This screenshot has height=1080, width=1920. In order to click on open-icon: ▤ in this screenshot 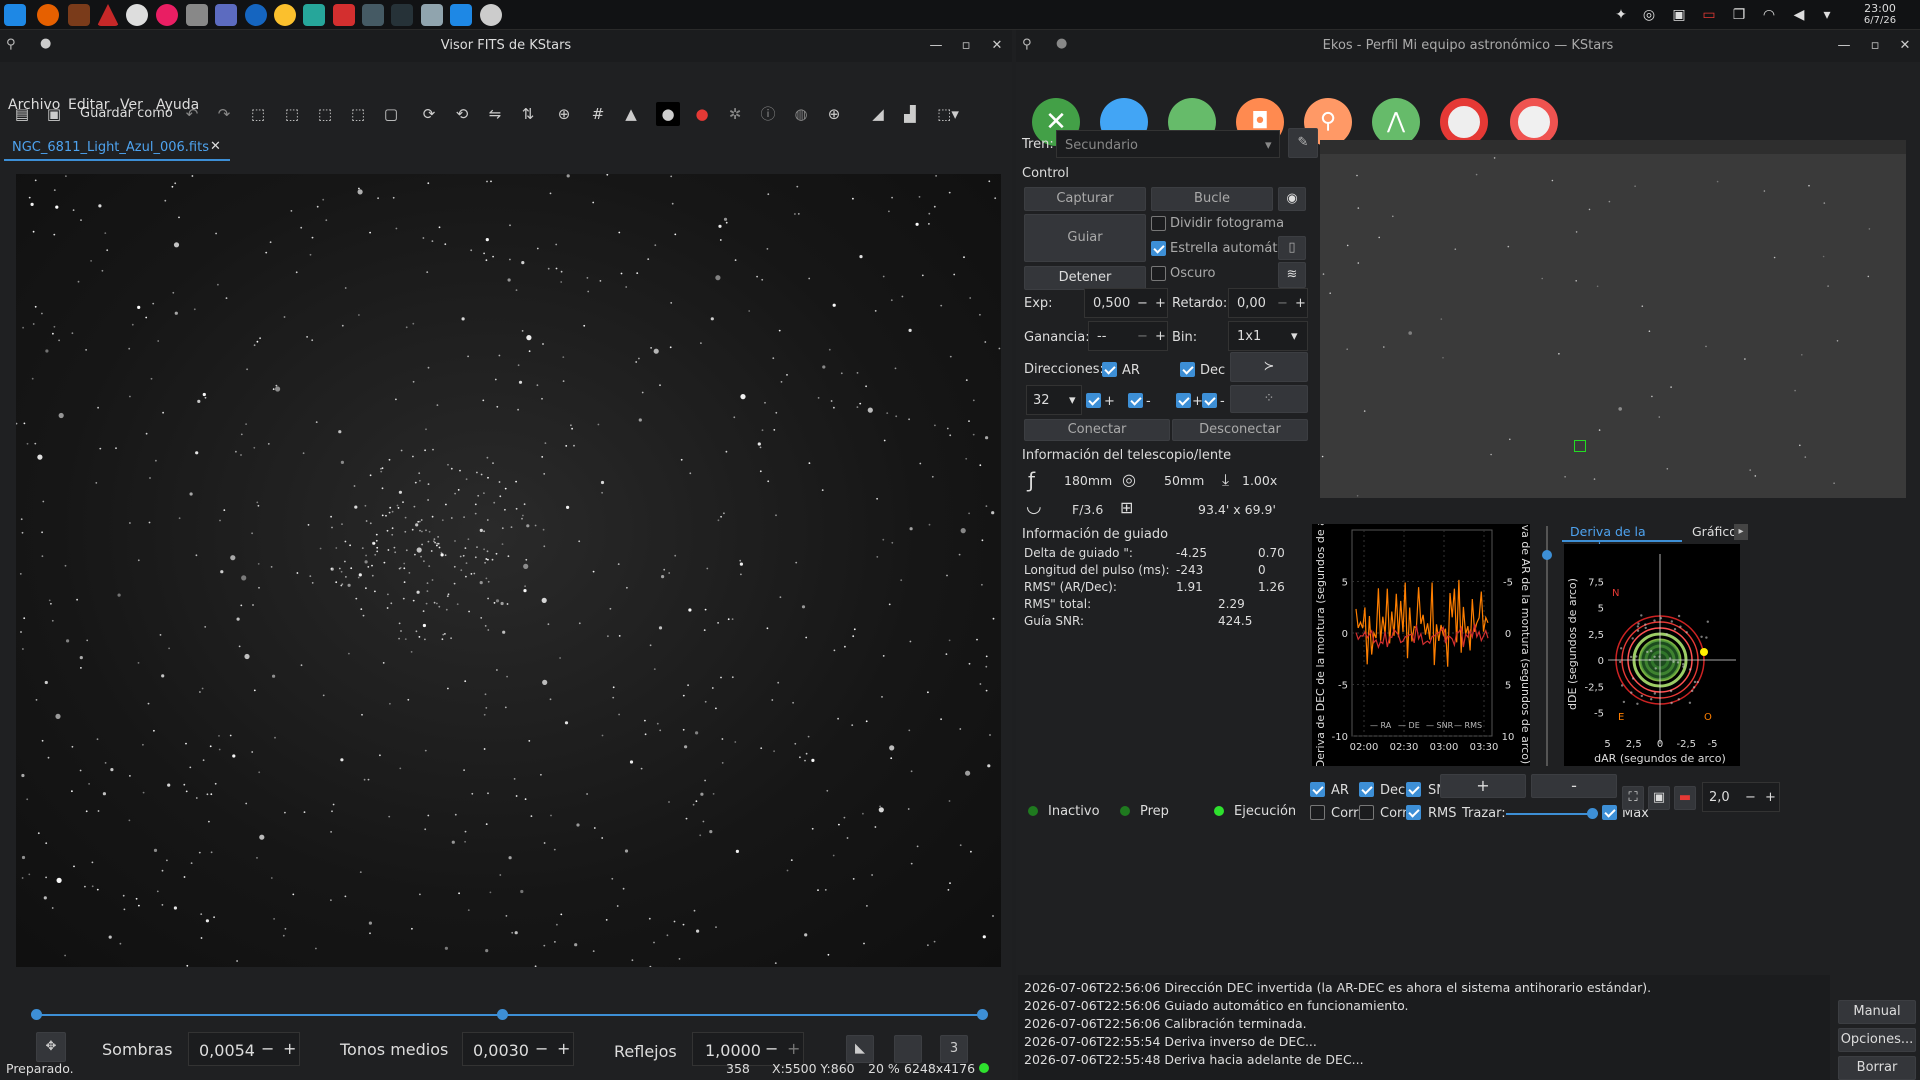, I will do `click(22, 114)`.